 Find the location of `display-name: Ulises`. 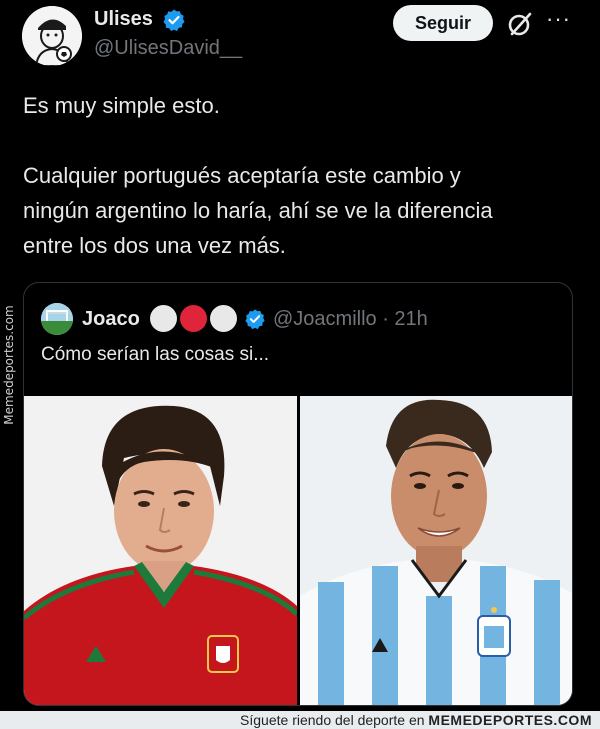

display-name: Ulises is located at coordinates (123, 19).